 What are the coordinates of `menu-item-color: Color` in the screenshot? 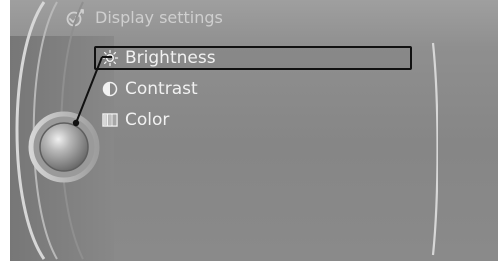 It's located at (132, 120).